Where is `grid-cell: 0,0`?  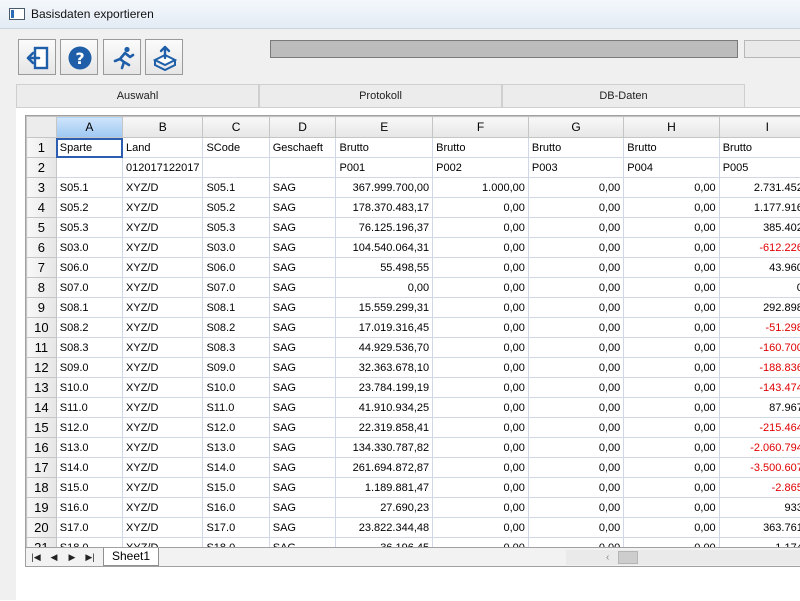 grid-cell: 0,0 is located at coordinates (759, 288).